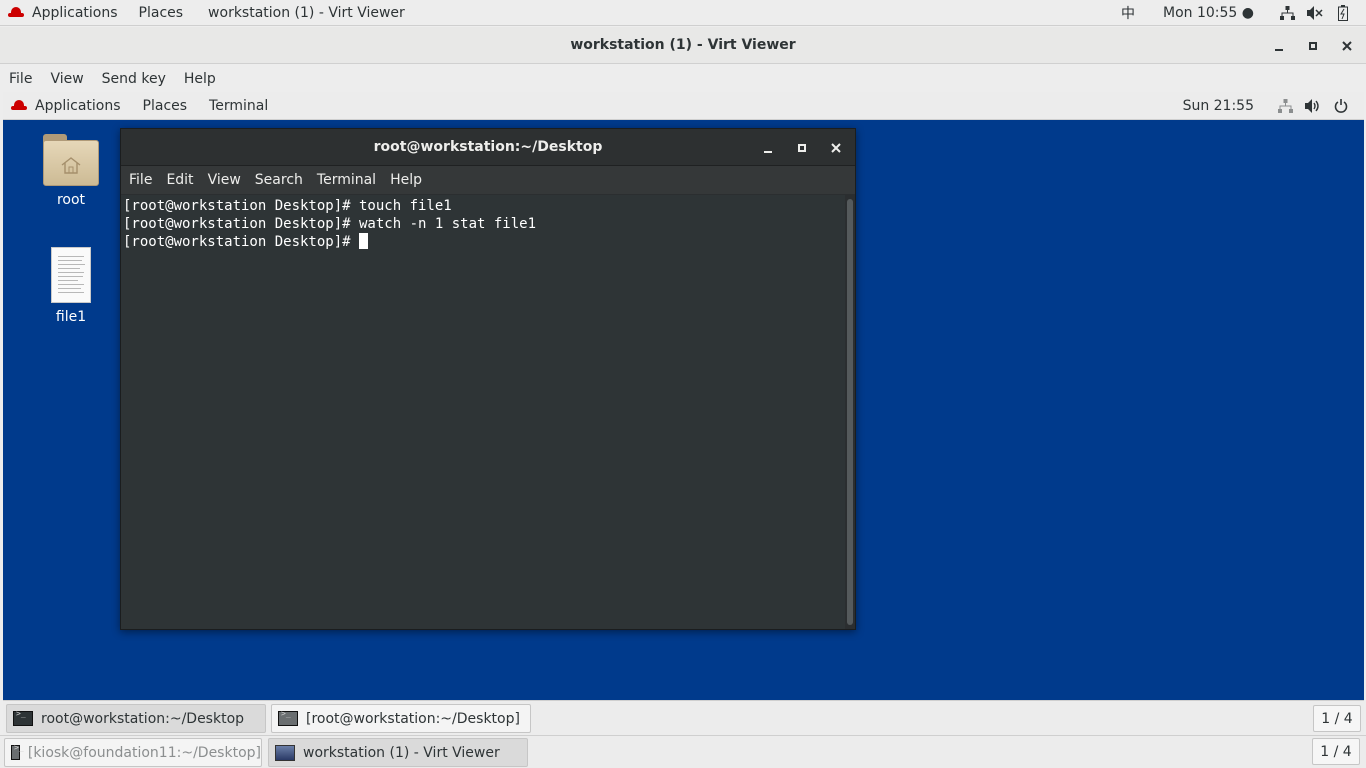 This screenshot has height=768, width=1366. I want to click on terminal-menu-search: Search, so click(279, 180).